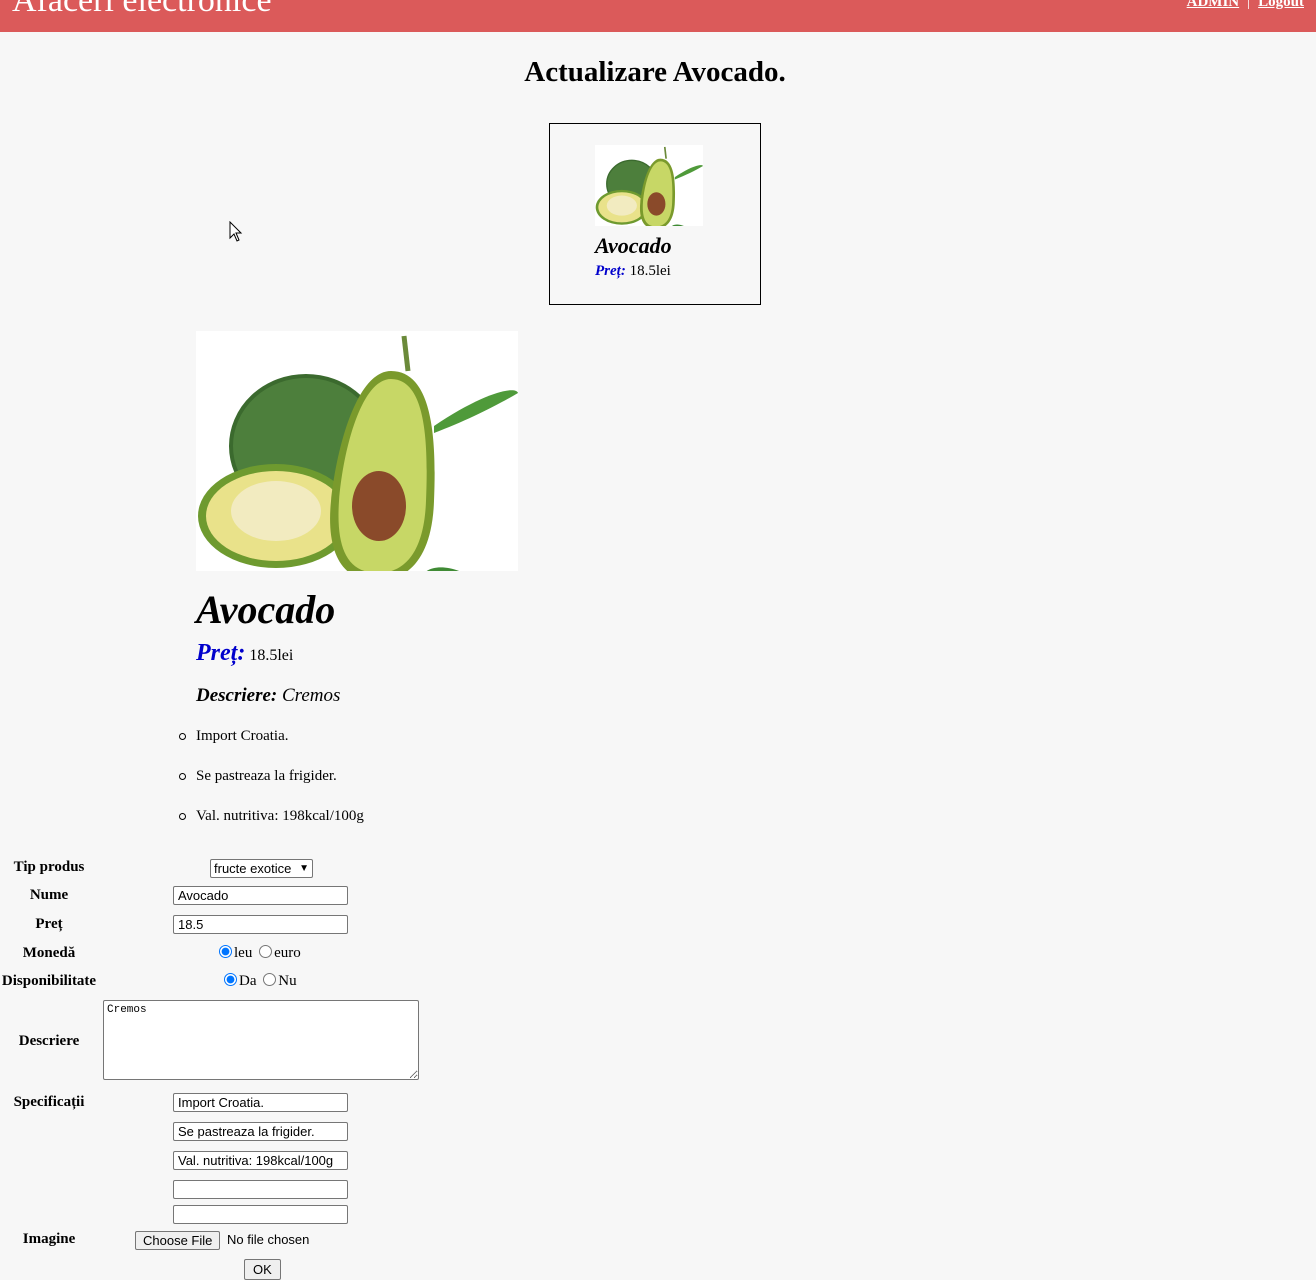 The image size is (1316, 1280). Describe the element at coordinates (230, 979) in the screenshot. I see `availability-radio-da` at that location.